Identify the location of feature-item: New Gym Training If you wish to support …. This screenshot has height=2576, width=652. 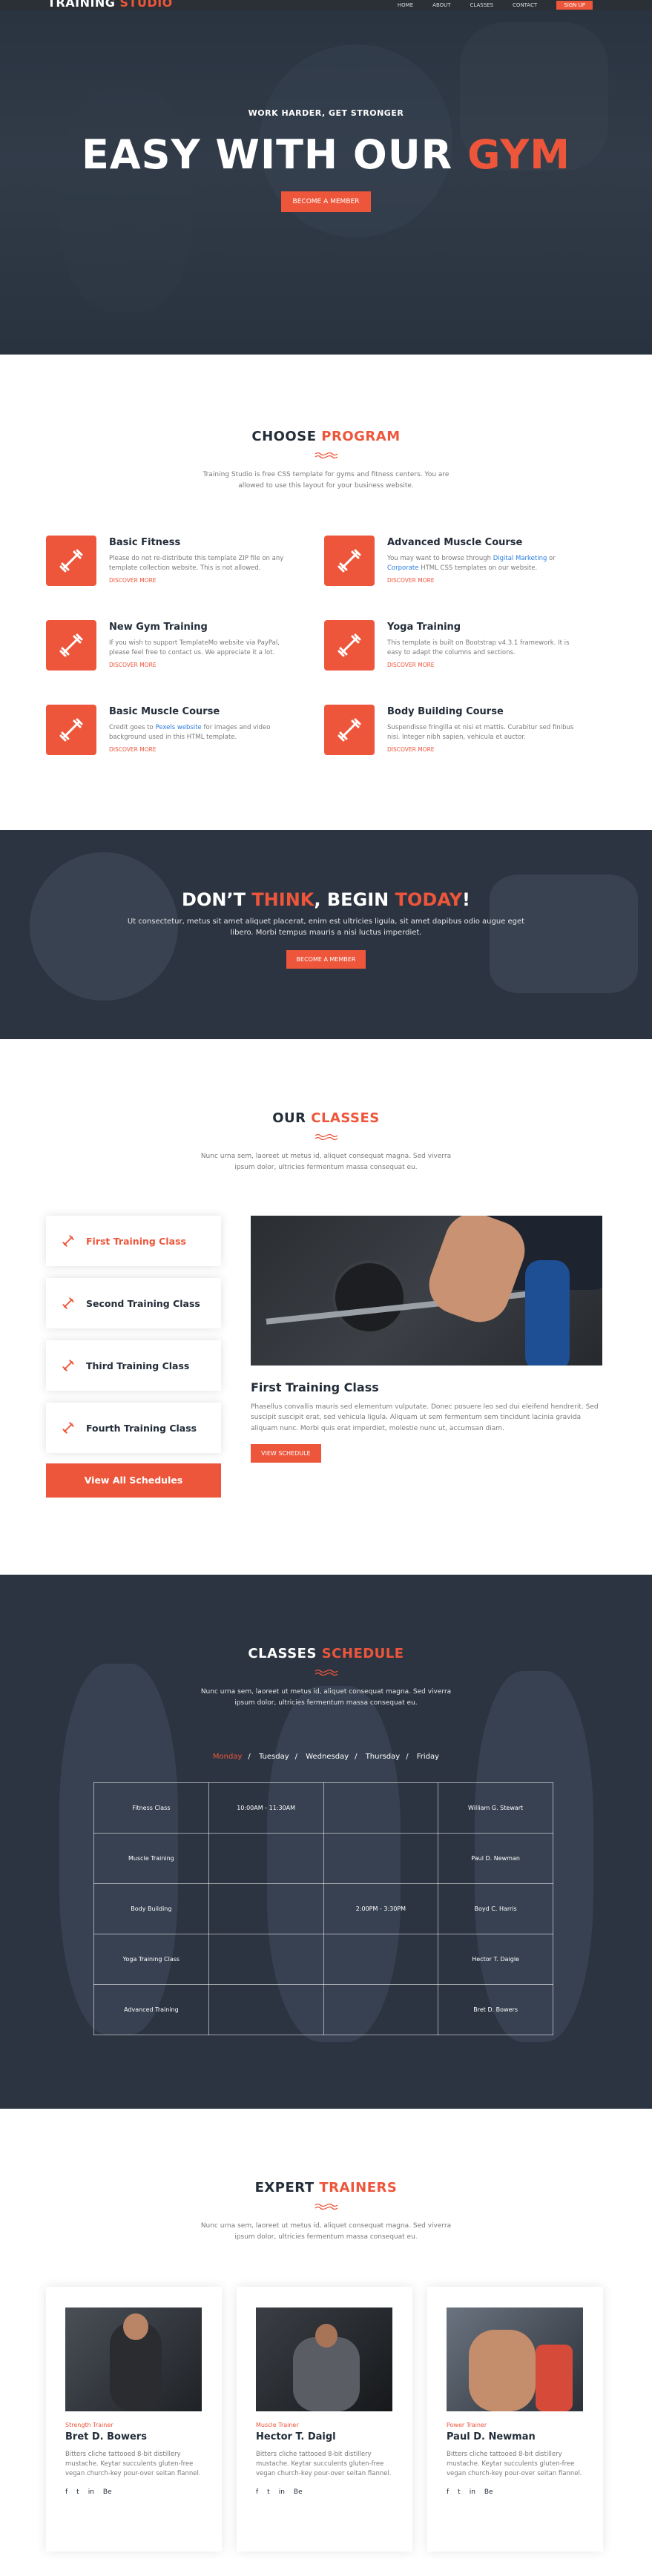
(174, 662).